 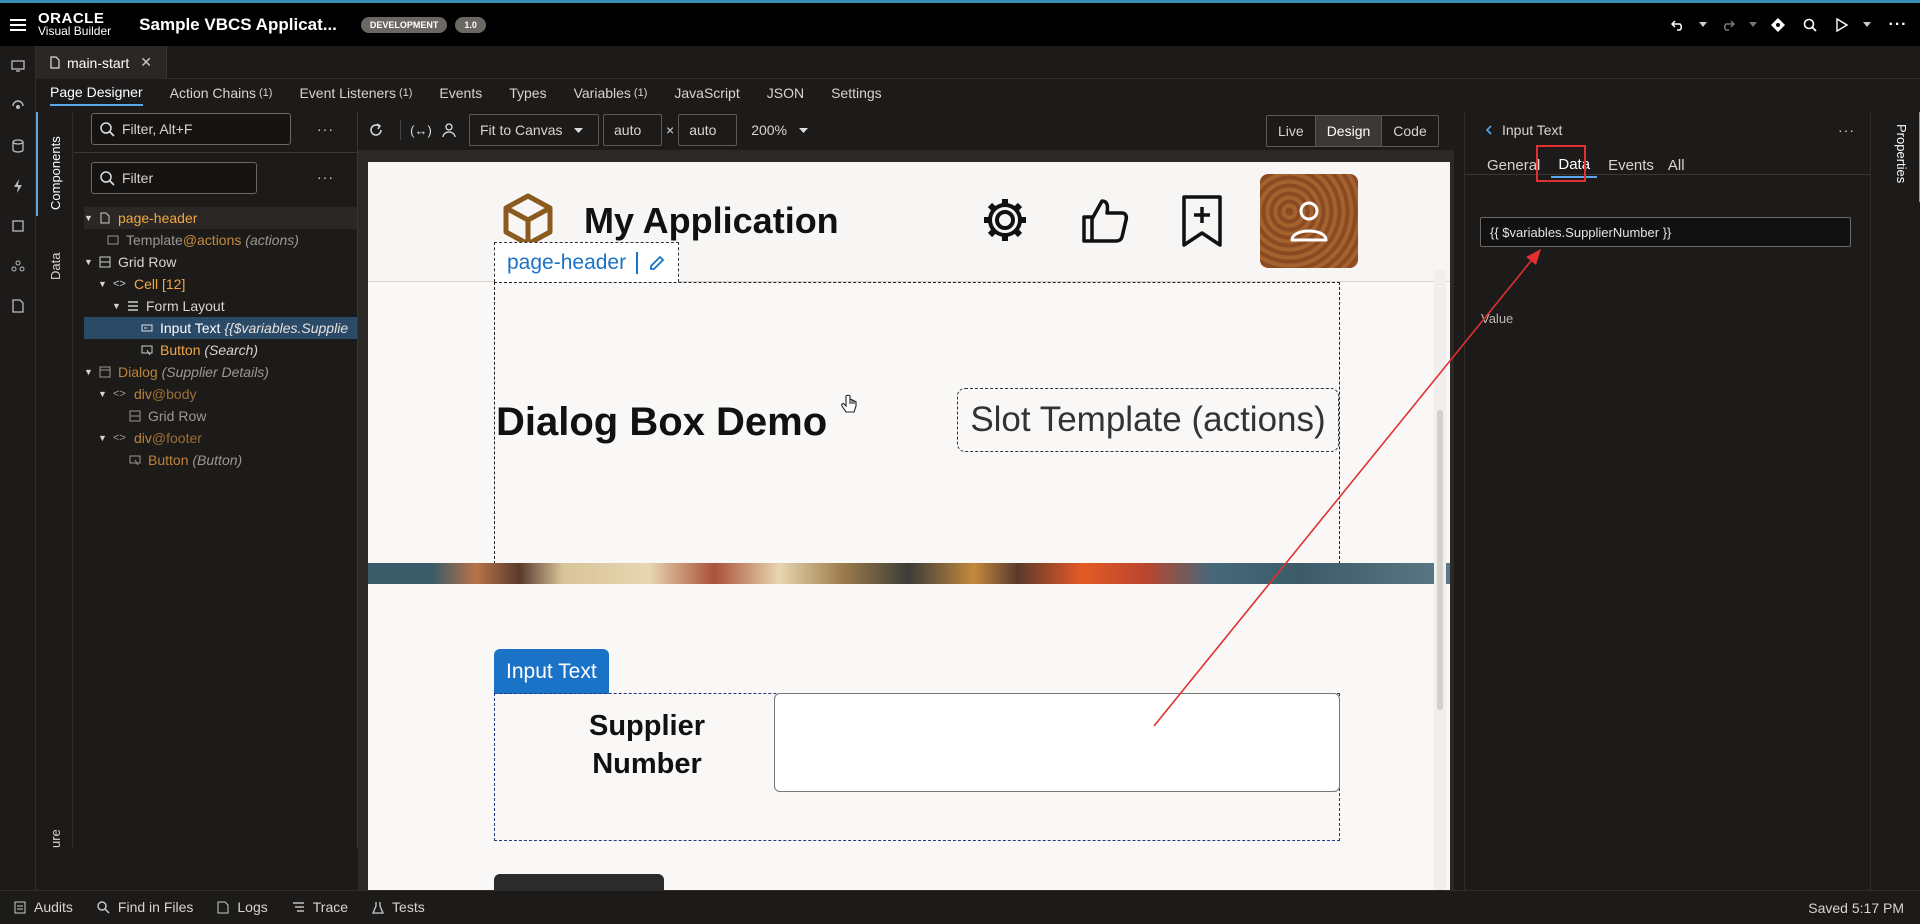 I want to click on tree-node-cell: ▼ <> Cell [12], so click(x=220, y=284).